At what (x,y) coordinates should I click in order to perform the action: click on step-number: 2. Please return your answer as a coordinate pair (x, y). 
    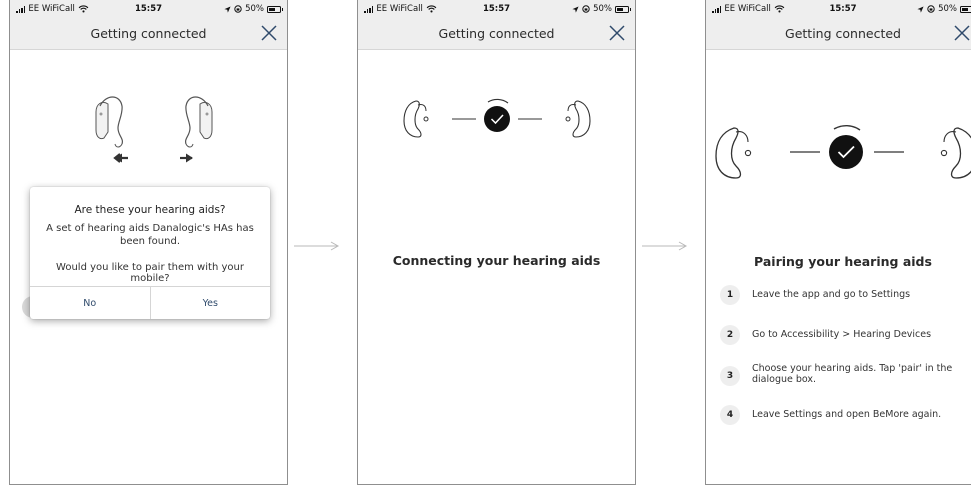
    Looking at the image, I should click on (730, 335).